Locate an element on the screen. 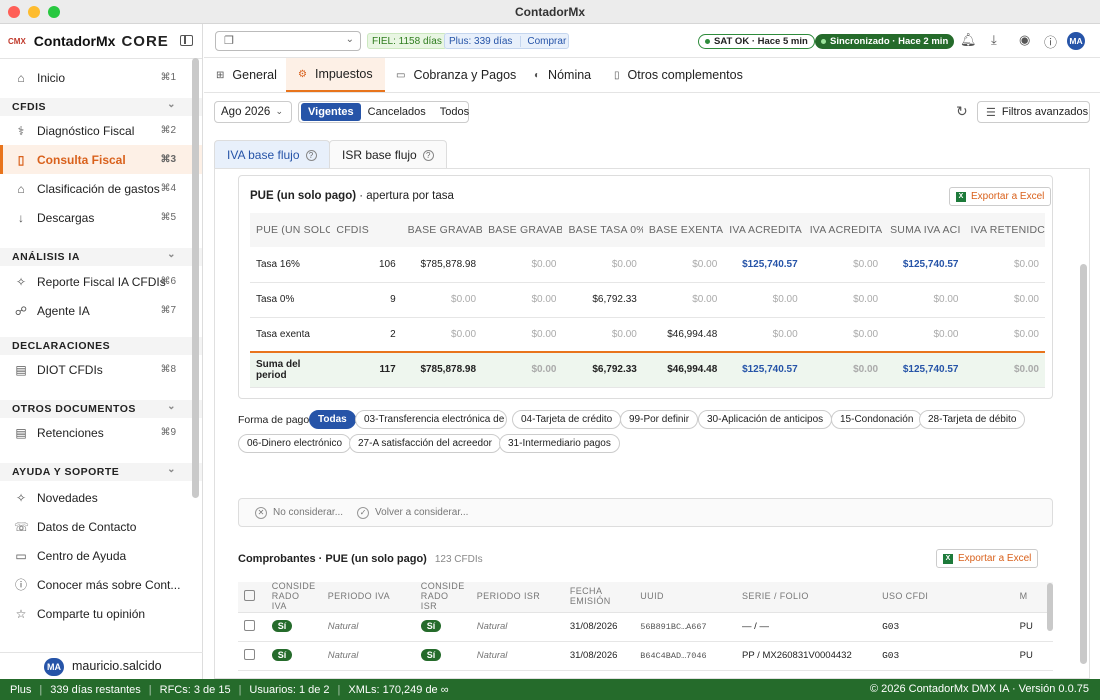 The image size is (1100, 700). refresh-icon: ↻ is located at coordinates (962, 111).